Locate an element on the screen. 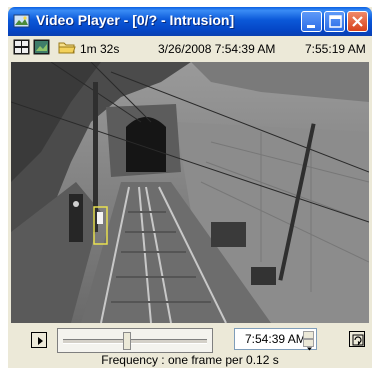 The width and height of the screenshot is (373, 369). sync-button is located at coordinates (357, 339).